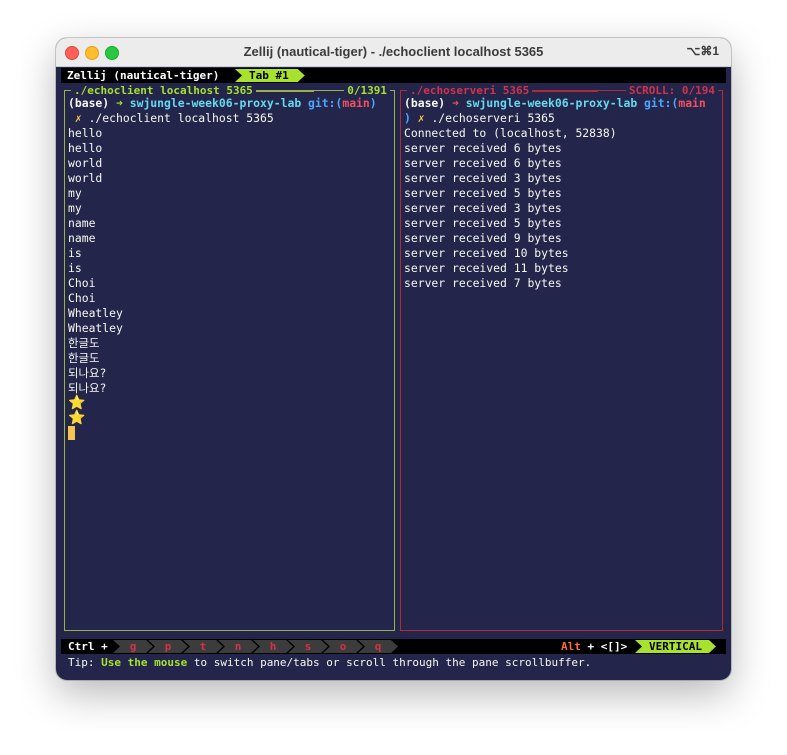 This screenshot has height=755, width=787. Describe the element at coordinates (483, 283) in the screenshot. I see `output-line: server received 7 bytes` at that location.